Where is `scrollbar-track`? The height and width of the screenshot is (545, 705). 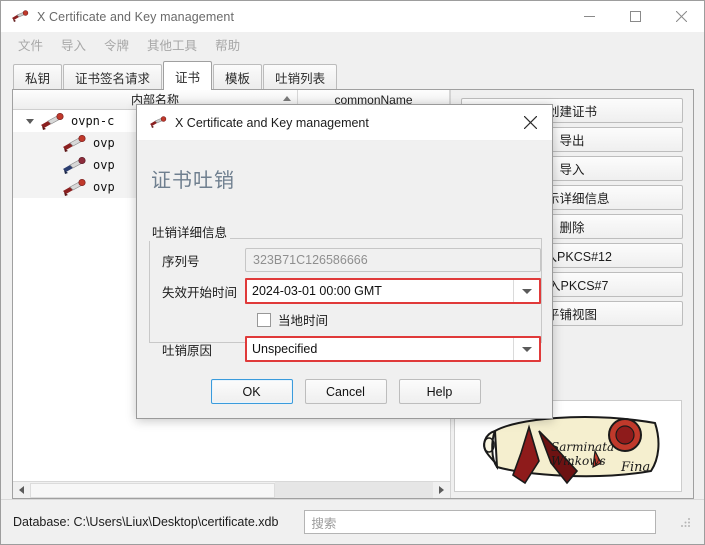 scrollbar-track is located at coordinates (354, 490).